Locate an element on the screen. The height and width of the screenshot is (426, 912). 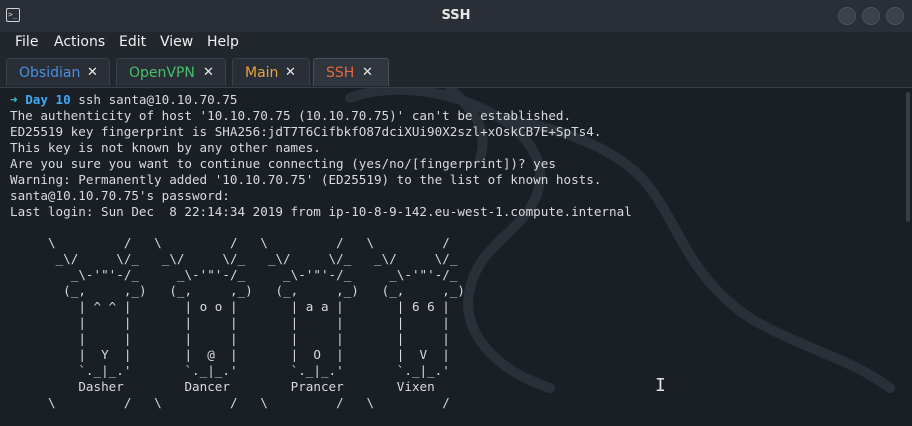
tab-openvpn: OpenVPN ✕ is located at coordinates (171, 72).